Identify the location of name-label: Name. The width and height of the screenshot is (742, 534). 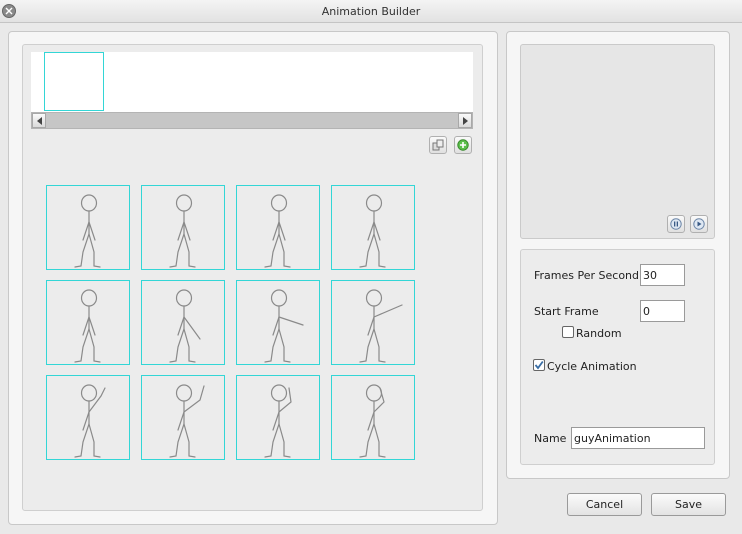
(550, 438).